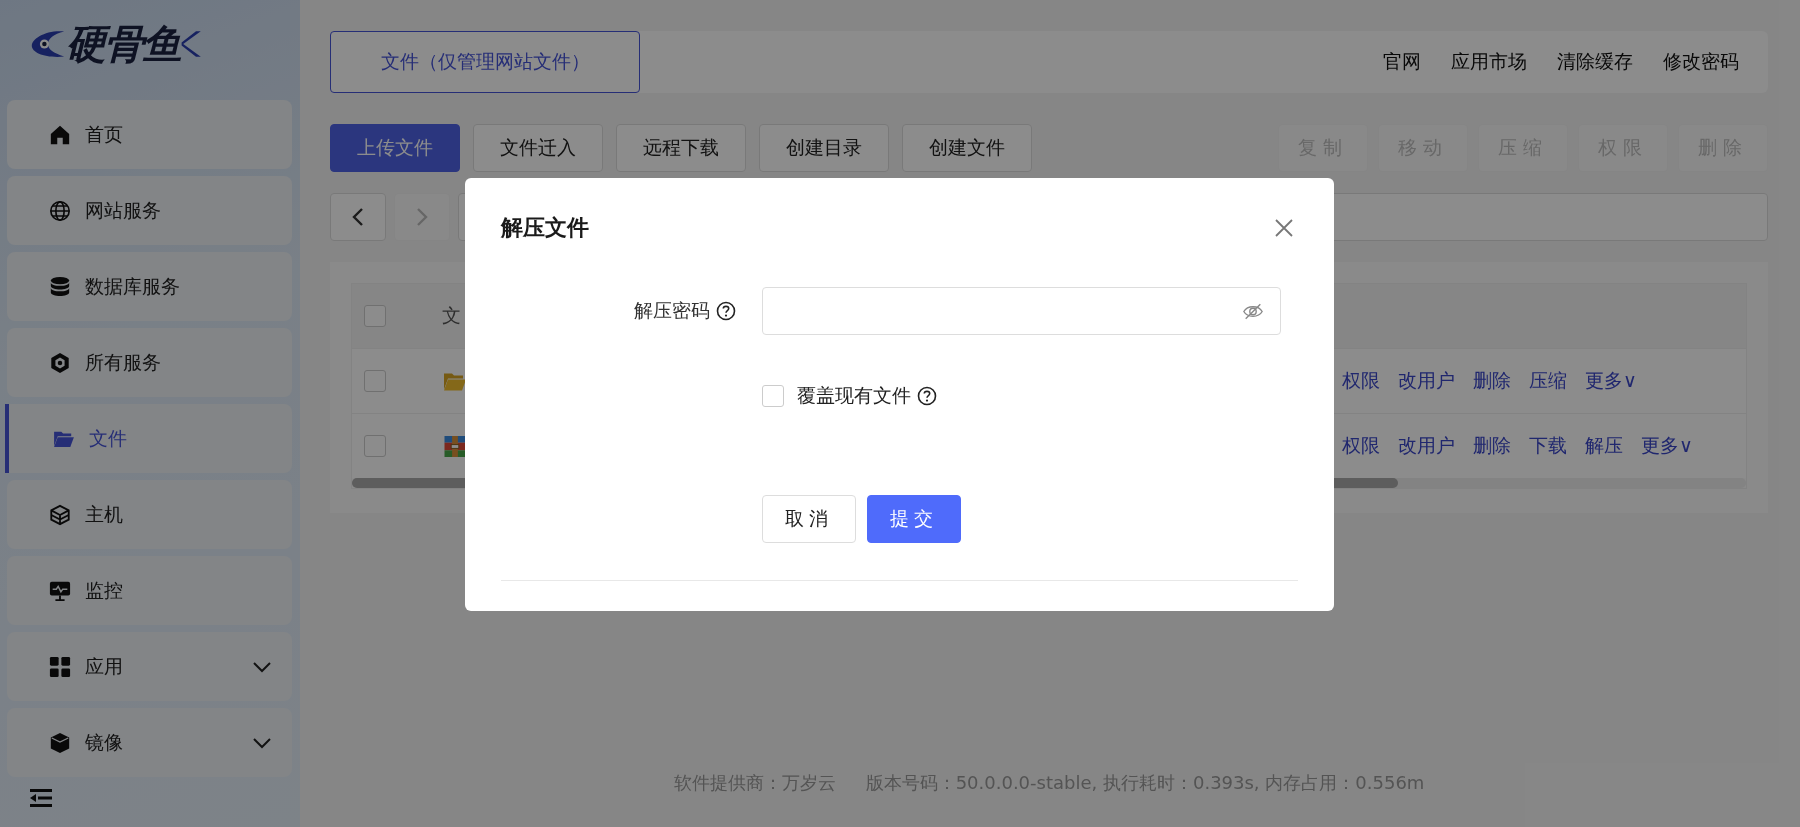 The width and height of the screenshot is (1800, 827). What do you see at coordinates (1548, 381) in the screenshot?
I see `action-link: 压缩` at bounding box center [1548, 381].